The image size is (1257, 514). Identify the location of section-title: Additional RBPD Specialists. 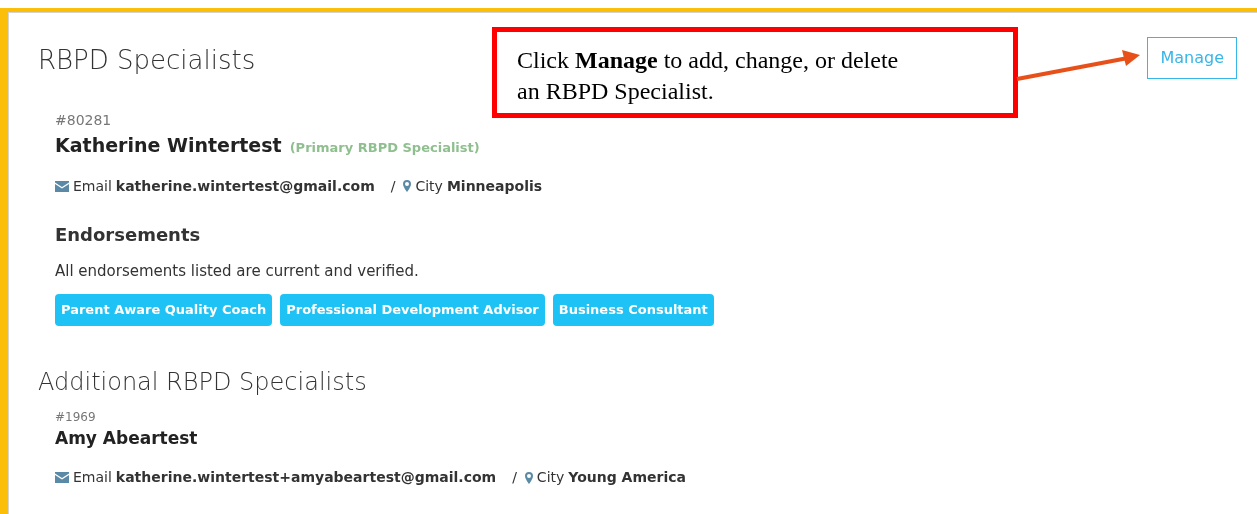
(203, 382).